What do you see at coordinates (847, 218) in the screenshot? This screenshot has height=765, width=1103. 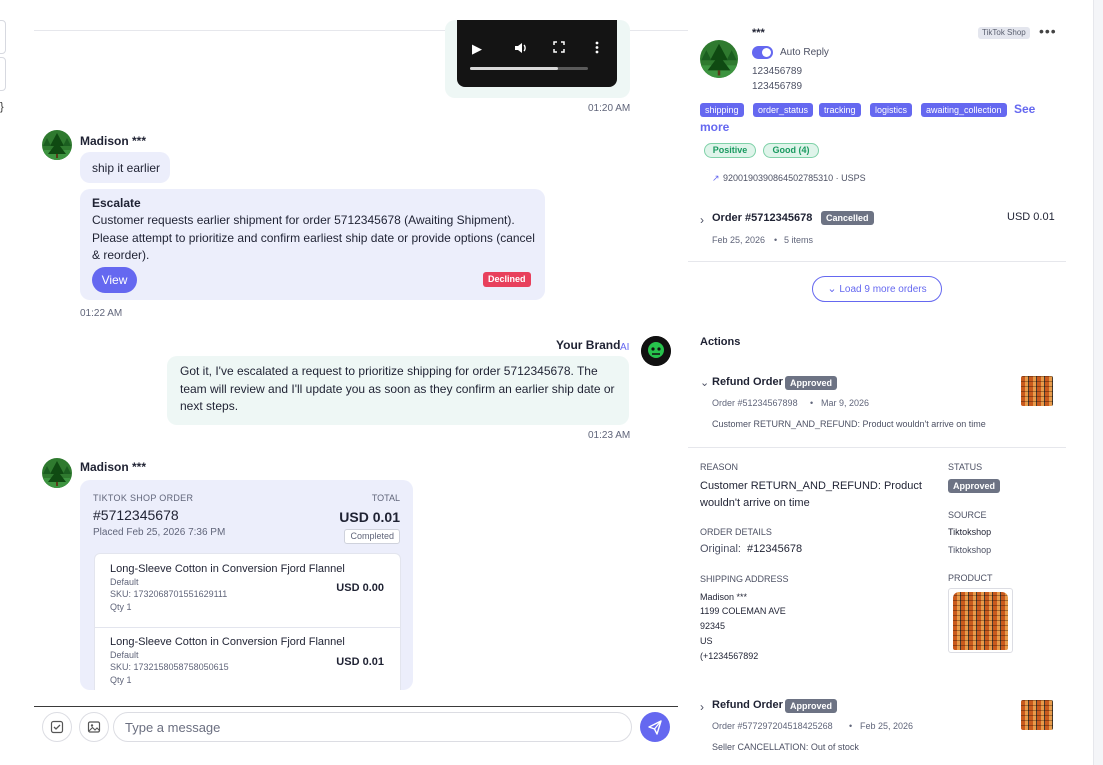 I see `status-badge: Cancelled` at bounding box center [847, 218].